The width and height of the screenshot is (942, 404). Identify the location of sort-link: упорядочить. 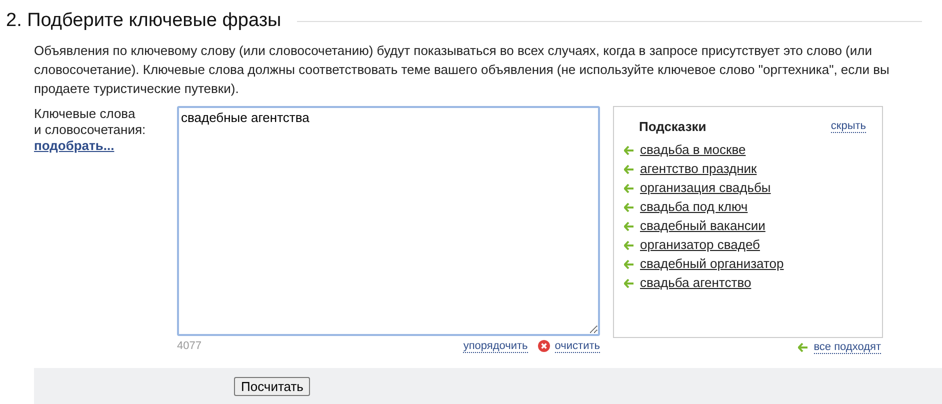
(495, 346).